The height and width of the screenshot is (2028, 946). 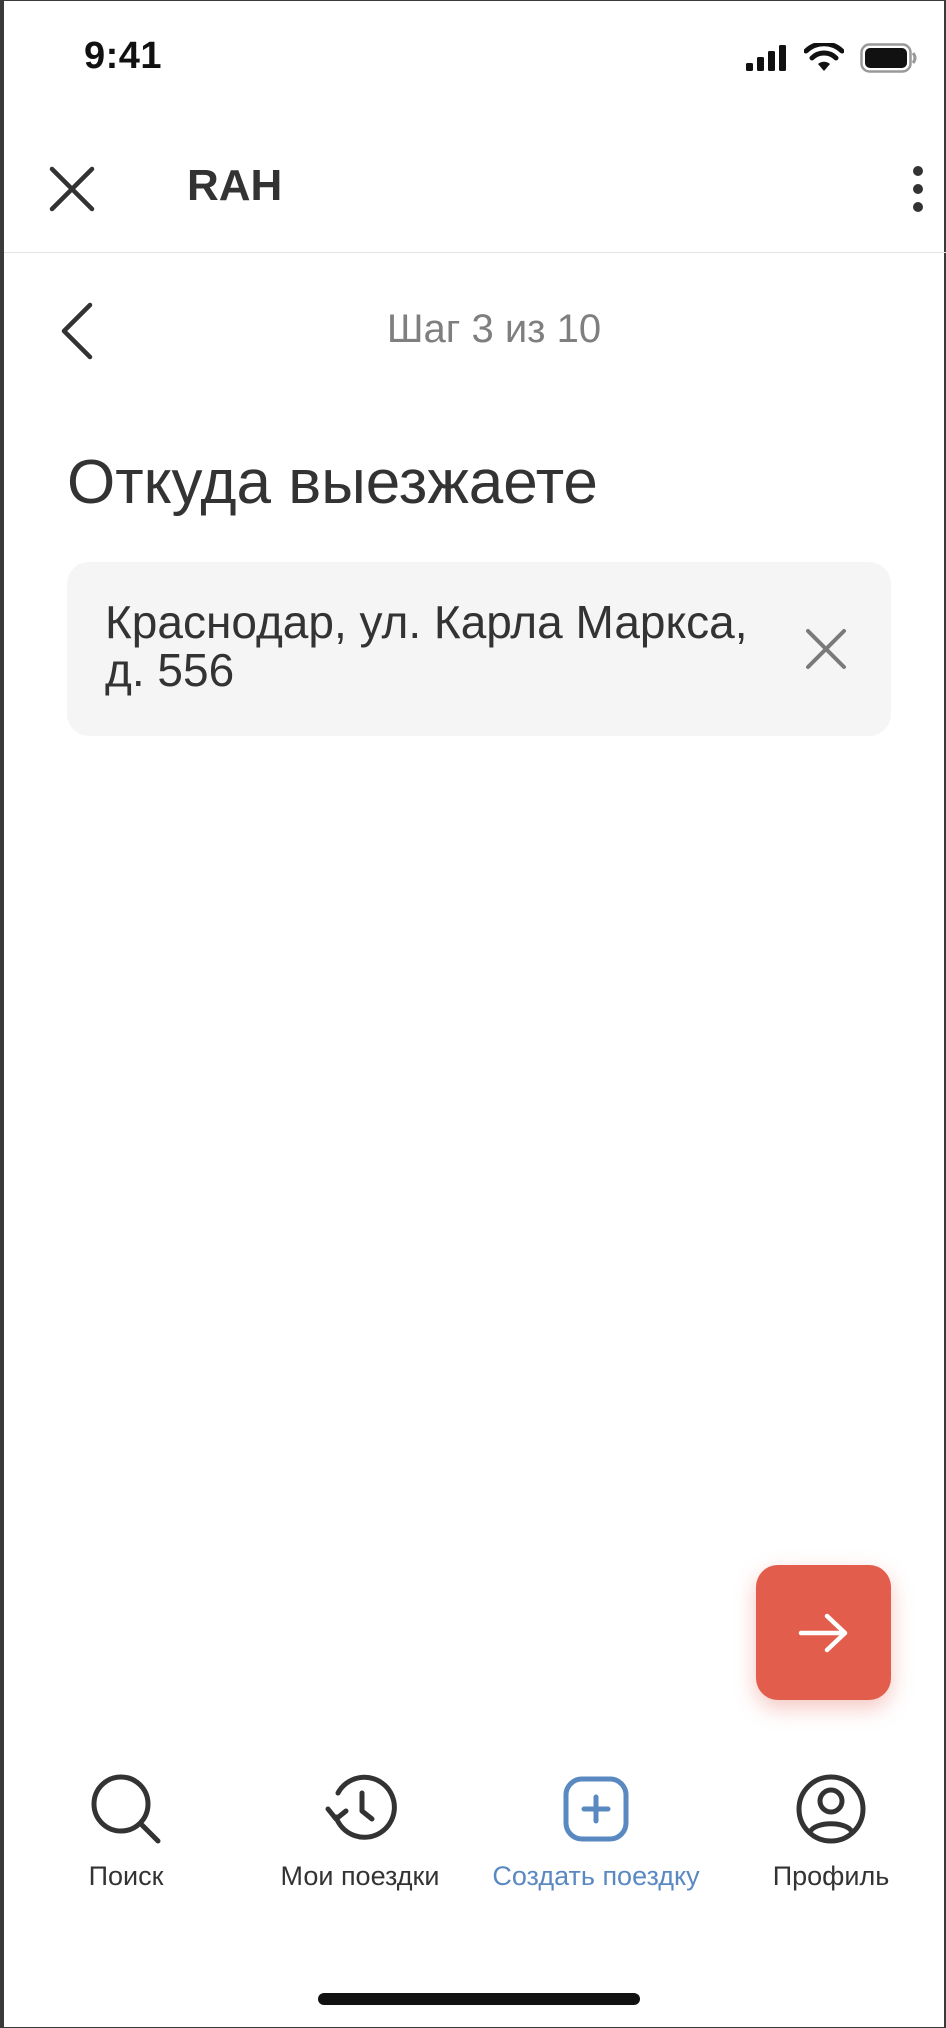 What do you see at coordinates (910, 189) in the screenshot?
I see `more-menu-button` at bounding box center [910, 189].